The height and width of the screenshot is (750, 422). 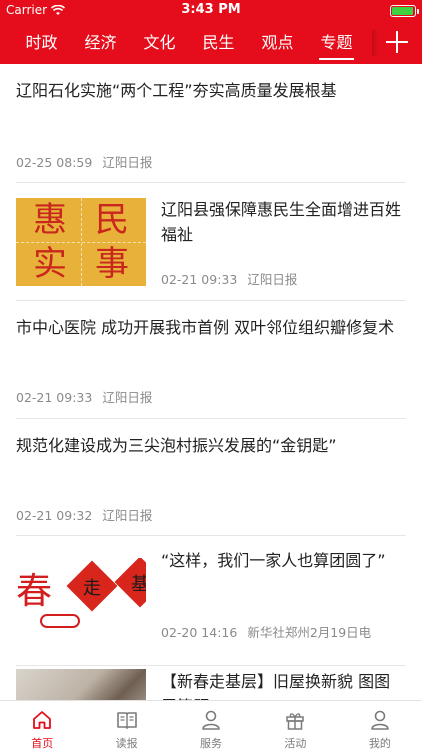 What do you see at coordinates (205, 327) in the screenshot?
I see `article-title: 市中心医院 成功开展我市首例 双叶邻位组织瓣修复术` at bounding box center [205, 327].